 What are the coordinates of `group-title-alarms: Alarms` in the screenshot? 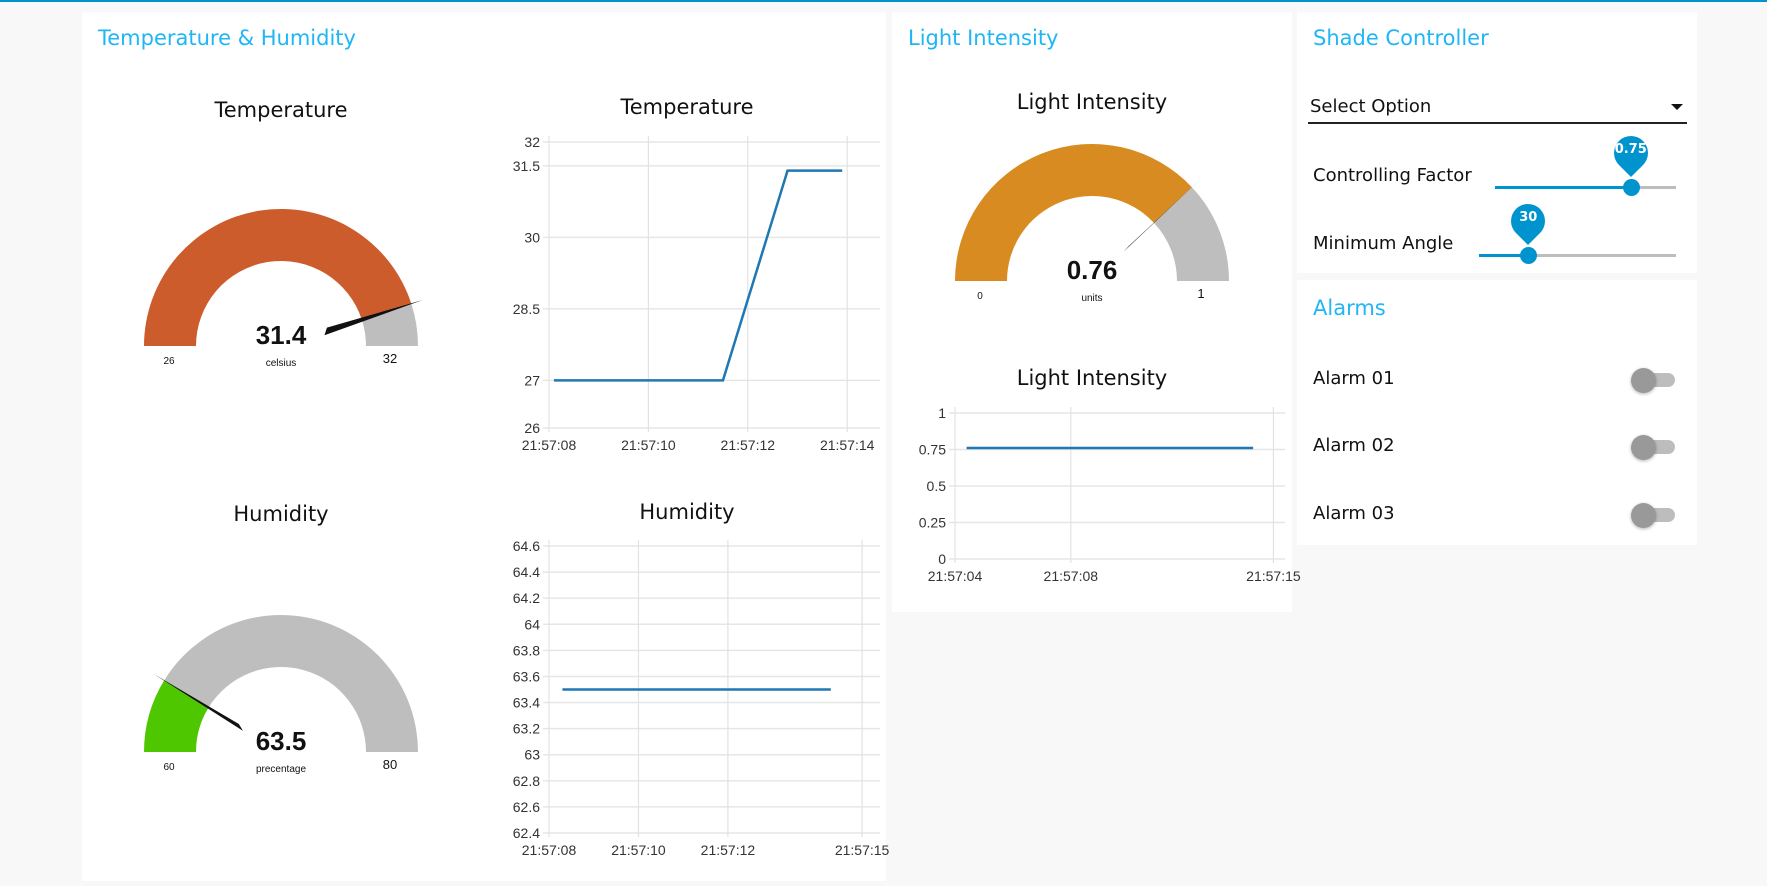 It's located at (1349, 308).